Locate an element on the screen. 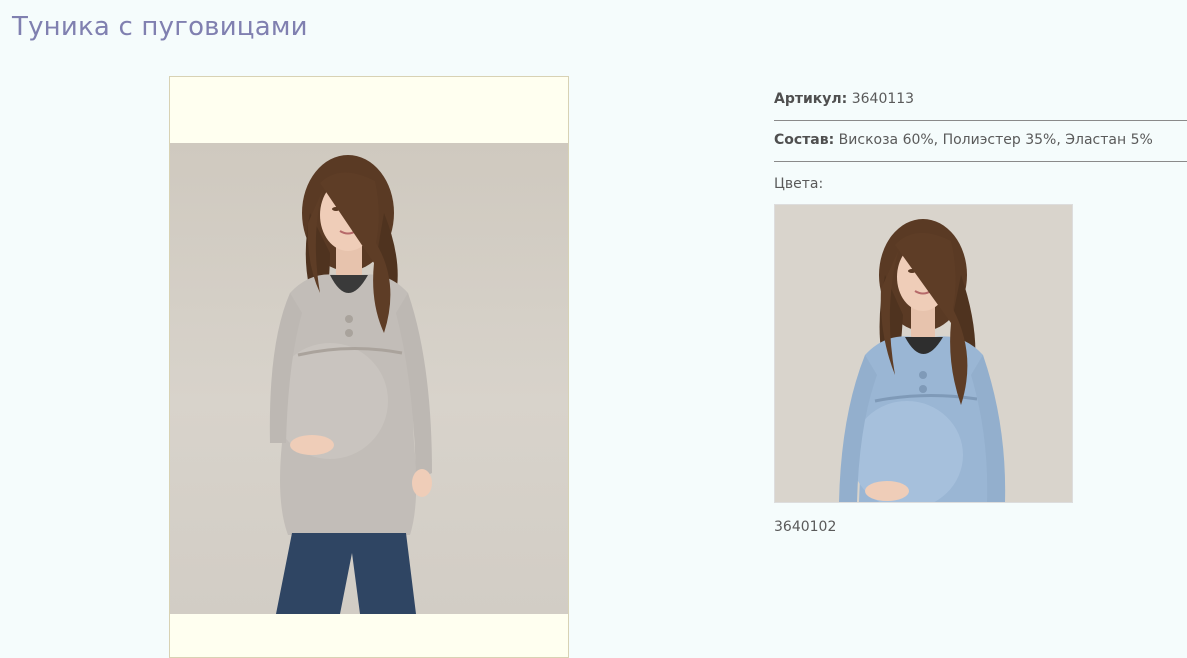 This screenshot has width=1187, height=658. composition-value: Вискоза 60%, Полиэстер 35%, Эластан 5% is located at coordinates (995, 140).